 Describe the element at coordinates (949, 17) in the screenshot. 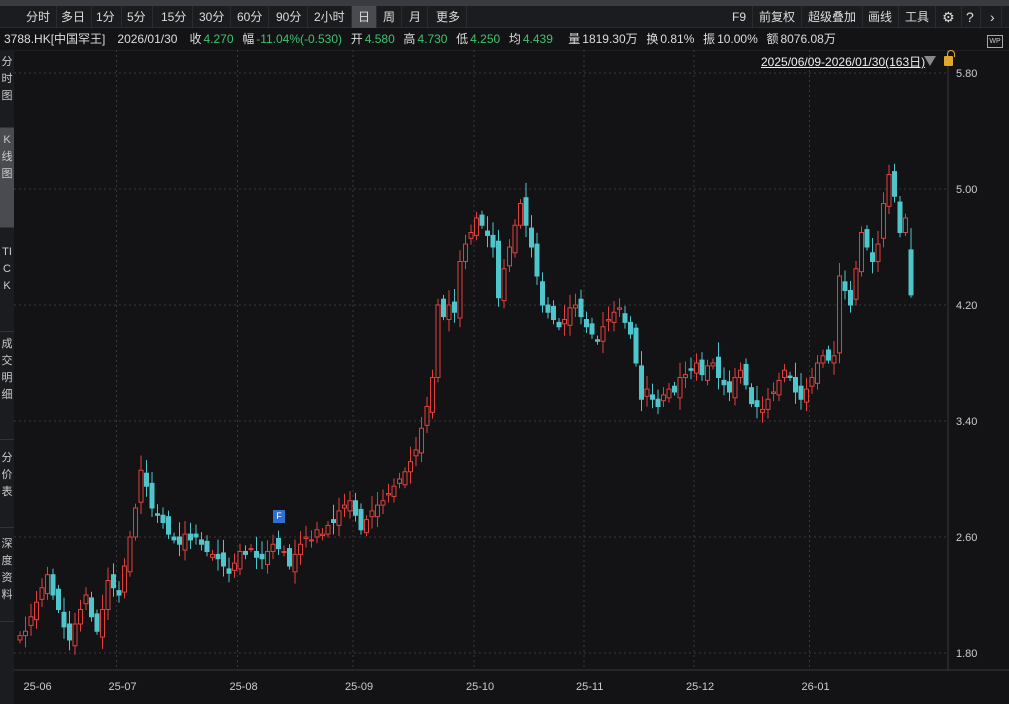

I see `settings-icon: ⚙` at that location.